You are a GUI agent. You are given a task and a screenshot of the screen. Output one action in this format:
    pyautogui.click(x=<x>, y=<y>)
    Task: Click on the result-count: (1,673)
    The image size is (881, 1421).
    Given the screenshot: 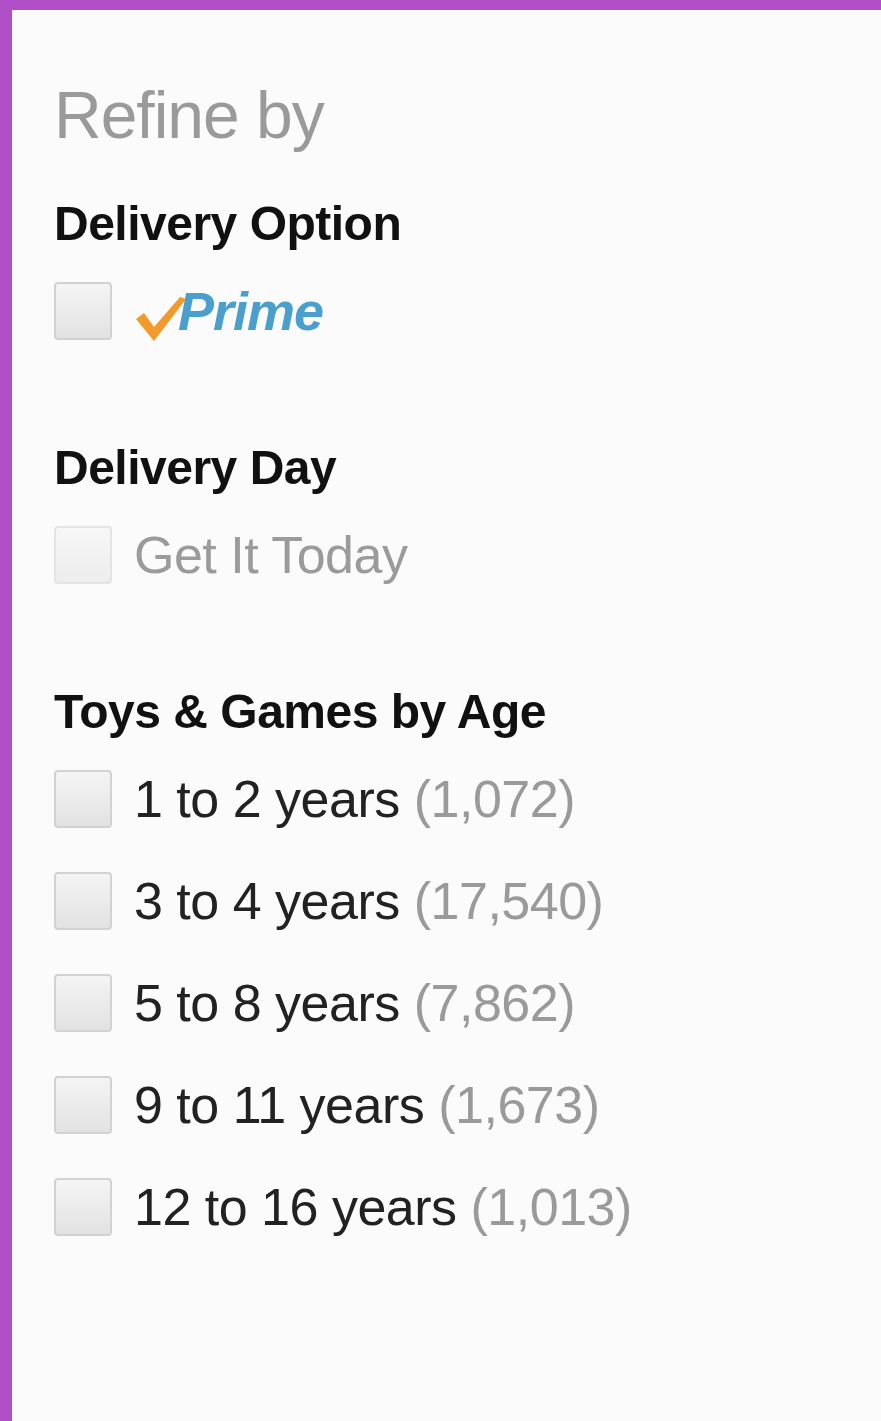 What is the action you would take?
    pyautogui.click(x=519, y=1105)
    